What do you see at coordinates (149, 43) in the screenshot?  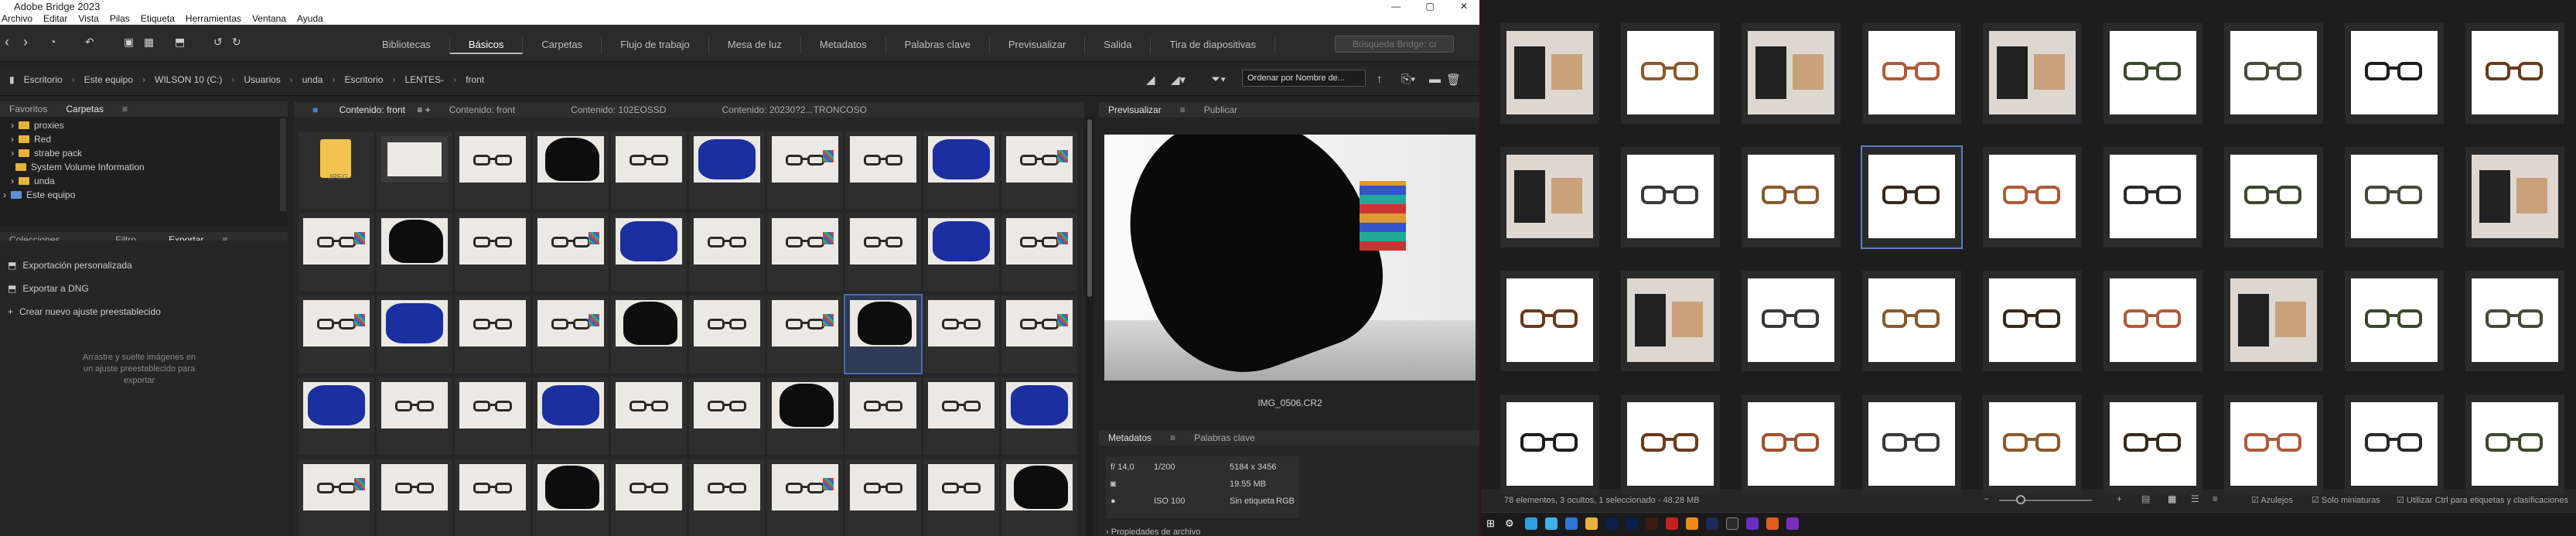 I see `refine-icon: ▦` at bounding box center [149, 43].